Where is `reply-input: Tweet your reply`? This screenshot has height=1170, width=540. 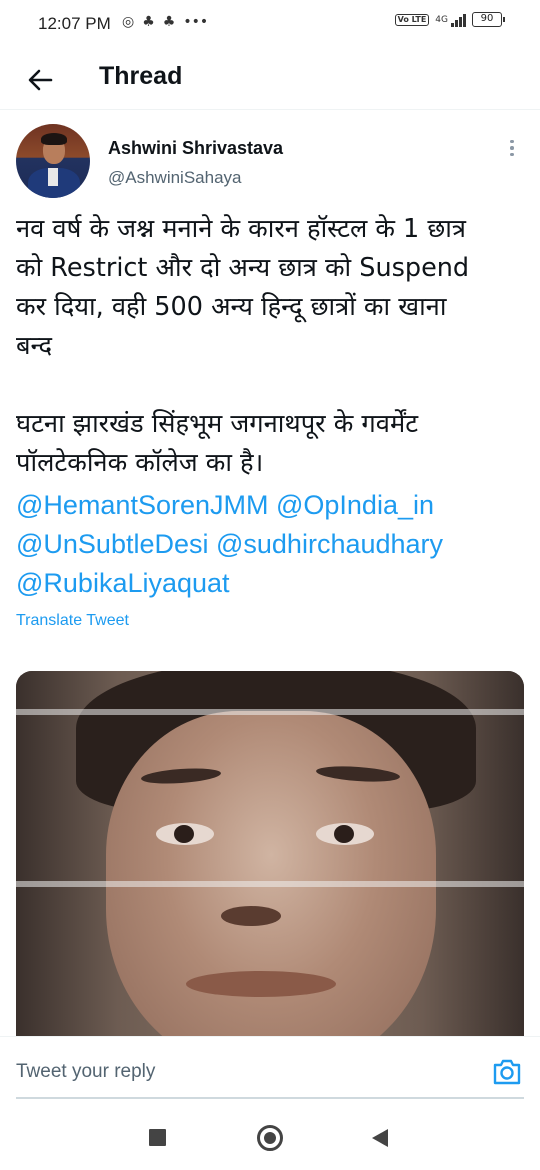
reply-input: Tweet your reply is located at coordinates (85, 1072).